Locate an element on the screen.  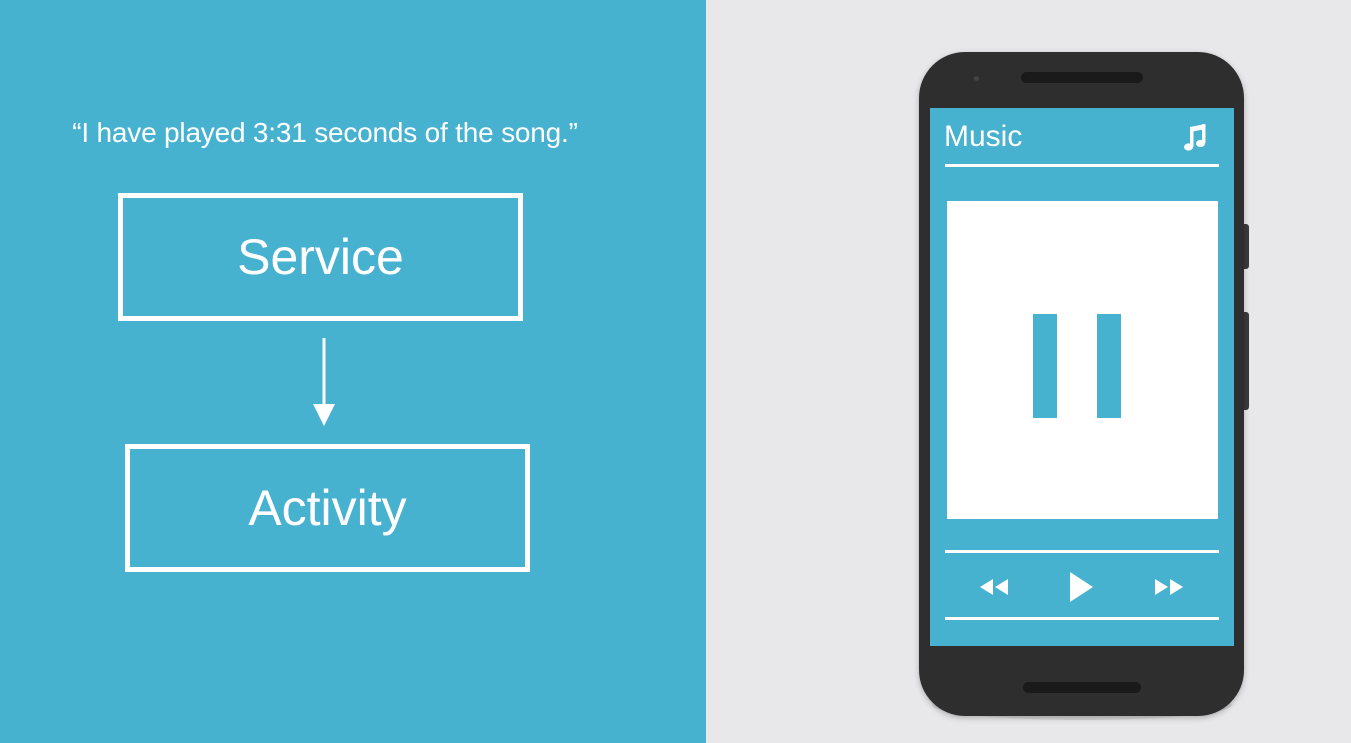
activity-node: Activity is located at coordinates (327, 508).